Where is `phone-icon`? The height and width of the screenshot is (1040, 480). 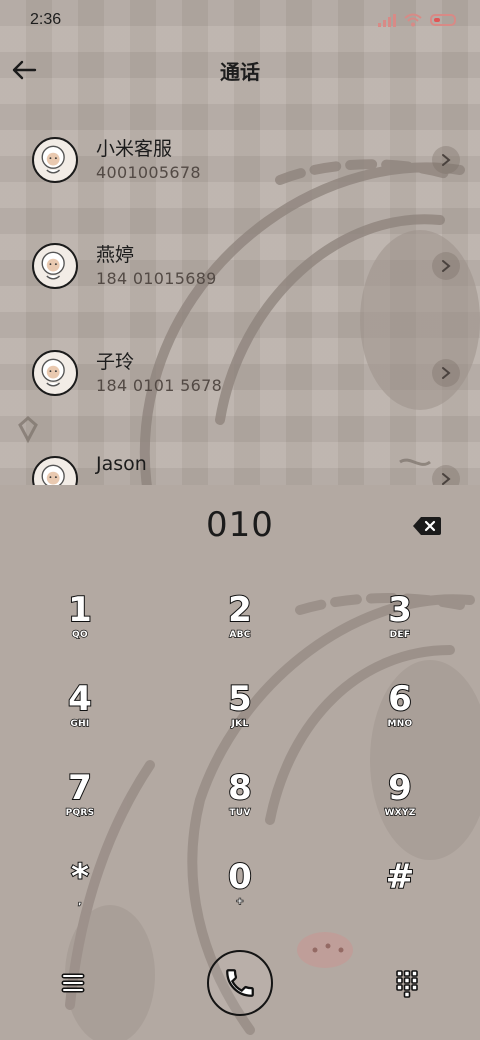
phone-icon is located at coordinates (240, 983).